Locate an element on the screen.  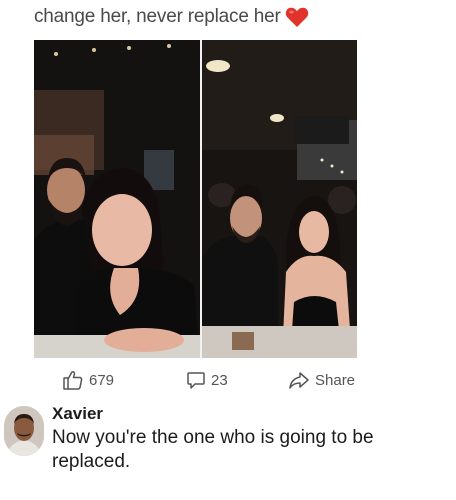
comment-icon is located at coordinates (196, 380).